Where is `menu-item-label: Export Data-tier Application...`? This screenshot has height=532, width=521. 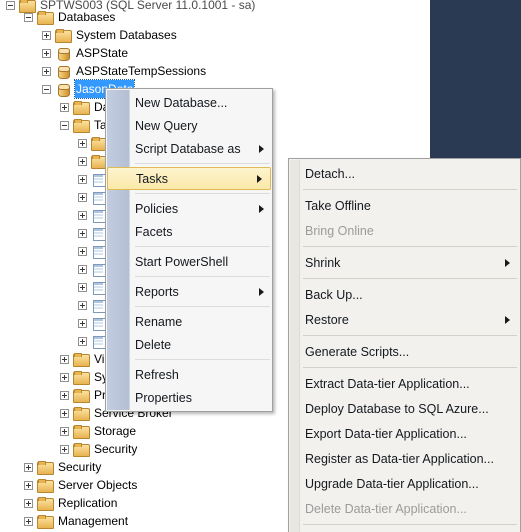 menu-item-label: Export Data-tier Application... is located at coordinates (386, 433).